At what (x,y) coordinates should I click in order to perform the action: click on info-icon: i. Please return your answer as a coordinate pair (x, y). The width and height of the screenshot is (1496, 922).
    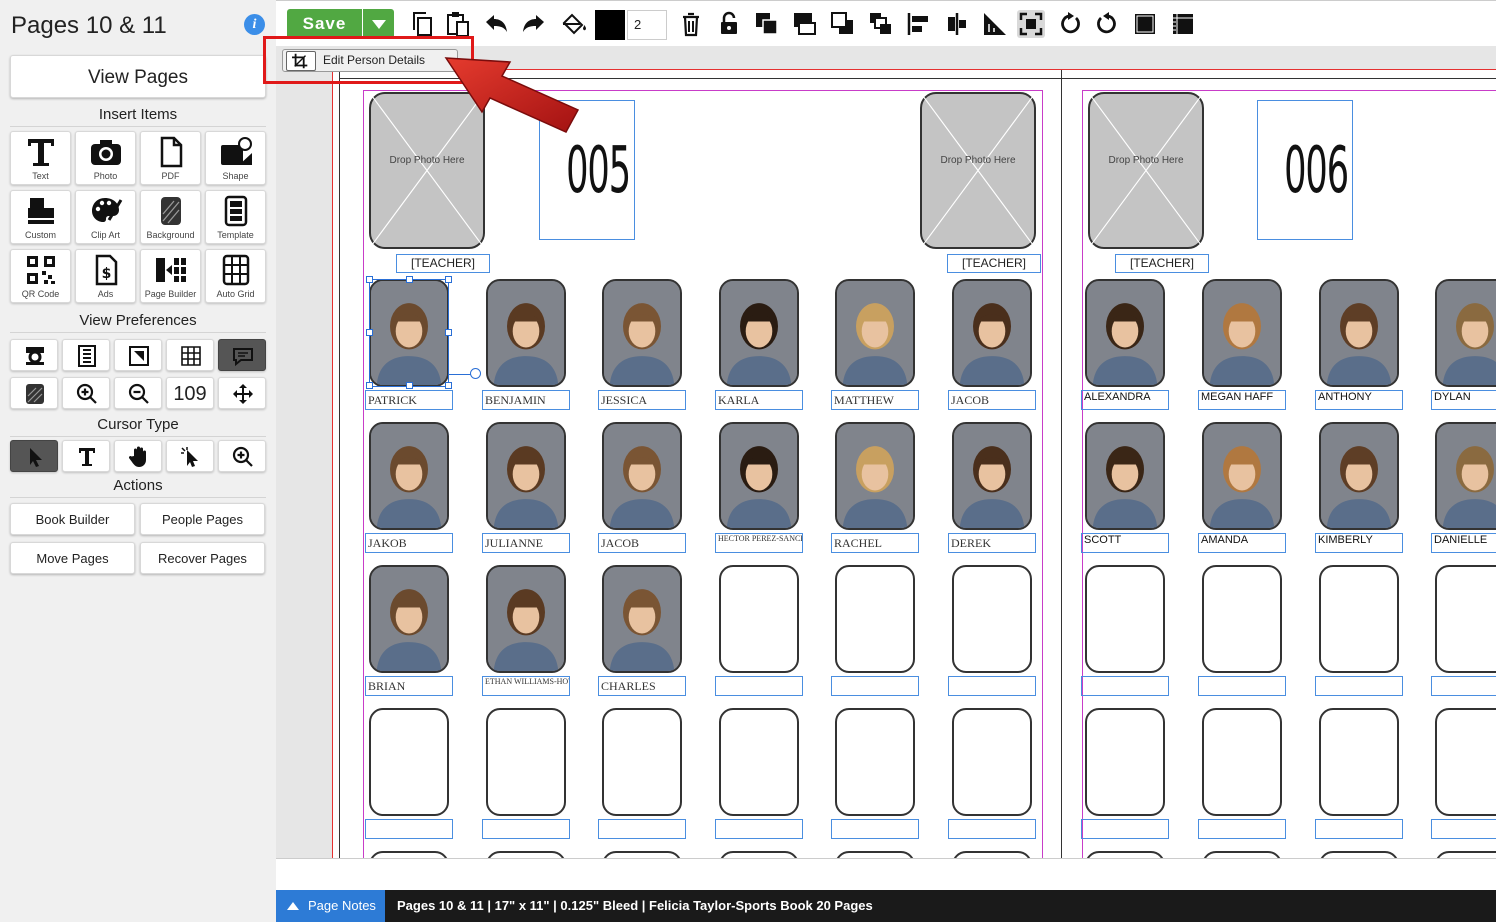
    Looking at the image, I should click on (254, 24).